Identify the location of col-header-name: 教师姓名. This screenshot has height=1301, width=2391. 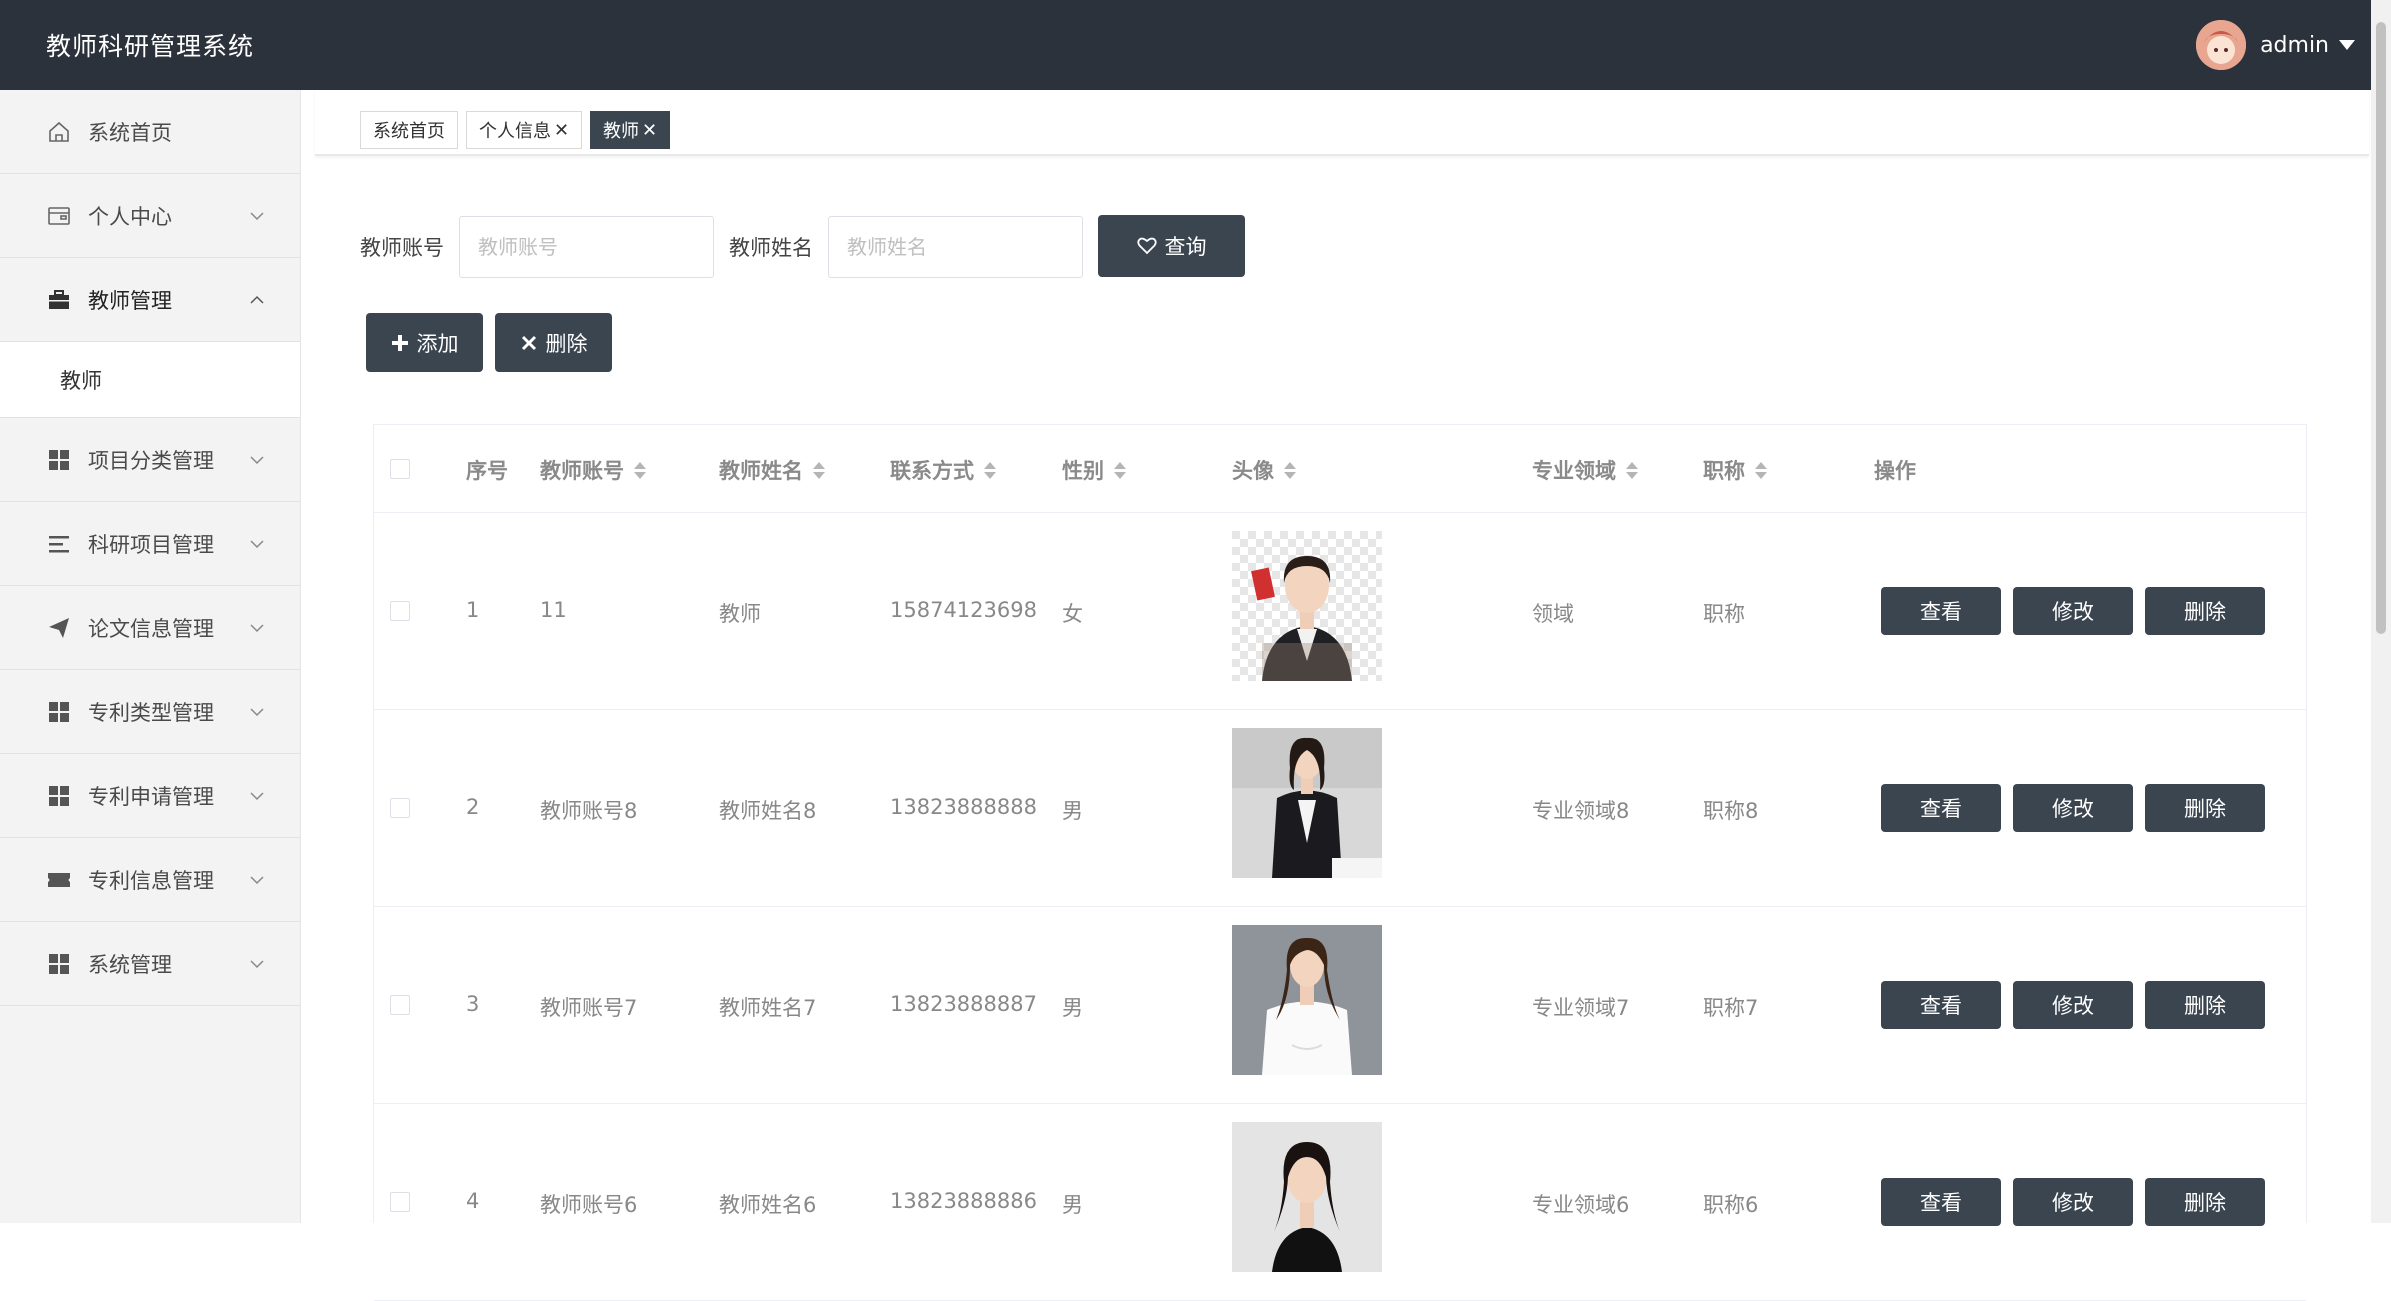
(772, 470).